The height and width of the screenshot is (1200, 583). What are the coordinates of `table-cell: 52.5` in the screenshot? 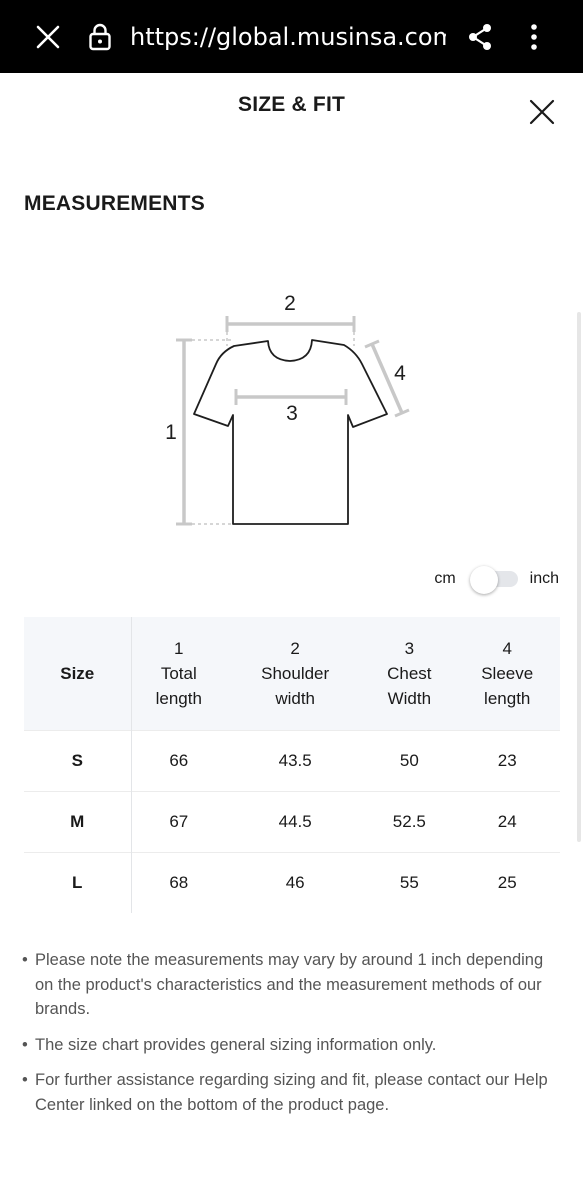 It's located at (409, 821).